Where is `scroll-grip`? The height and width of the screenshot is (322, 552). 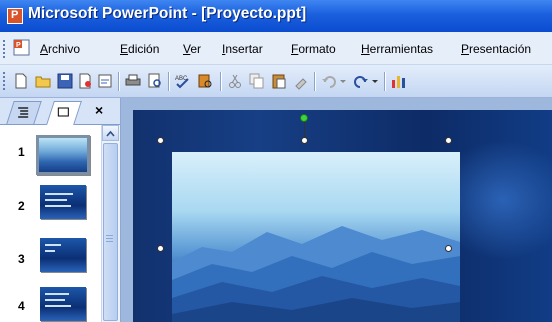
scroll-grip is located at coordinates (109, 239).